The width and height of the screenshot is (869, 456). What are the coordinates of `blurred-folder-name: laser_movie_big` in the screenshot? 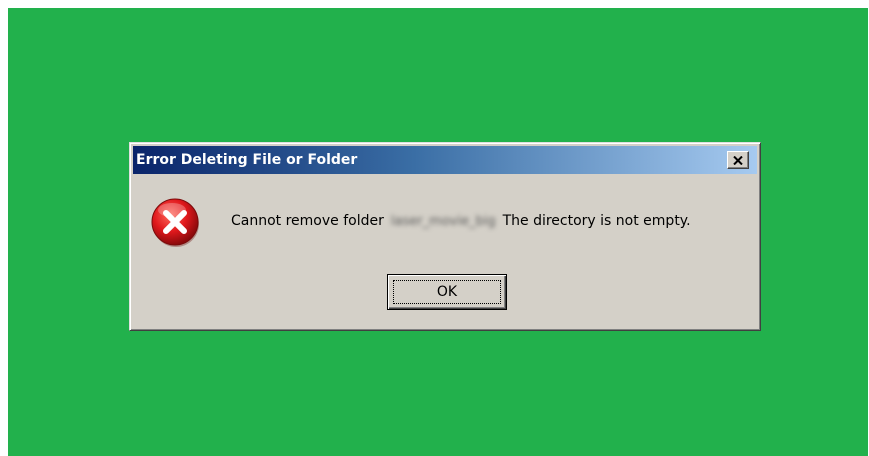 It's located at (443, 221).